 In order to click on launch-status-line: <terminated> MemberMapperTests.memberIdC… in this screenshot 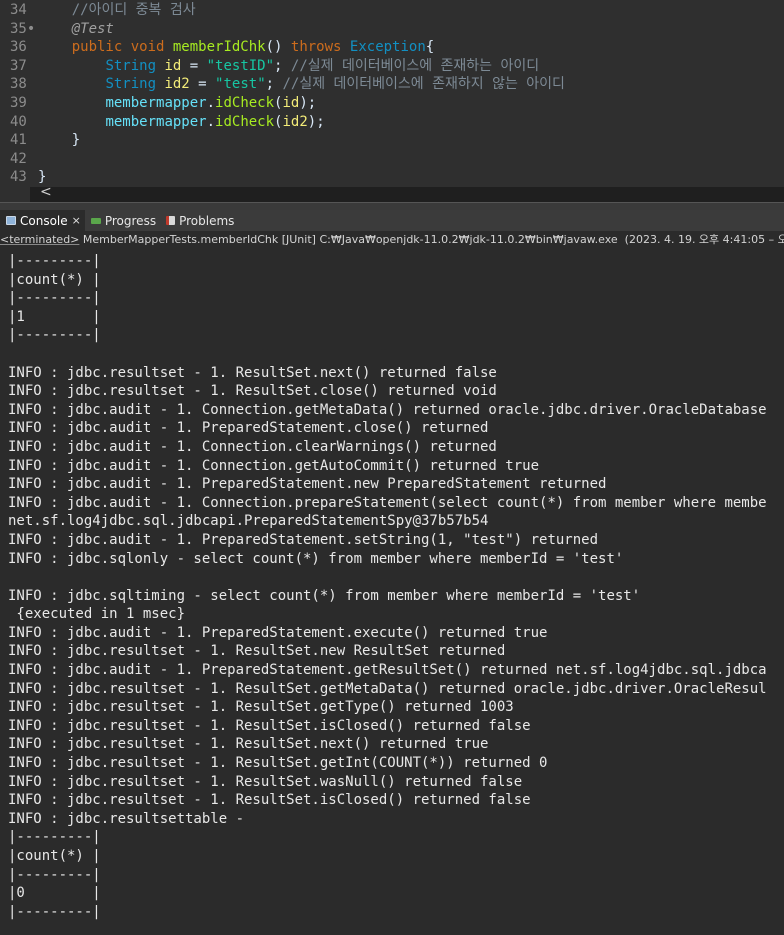, I will do `click(392, 240)`.